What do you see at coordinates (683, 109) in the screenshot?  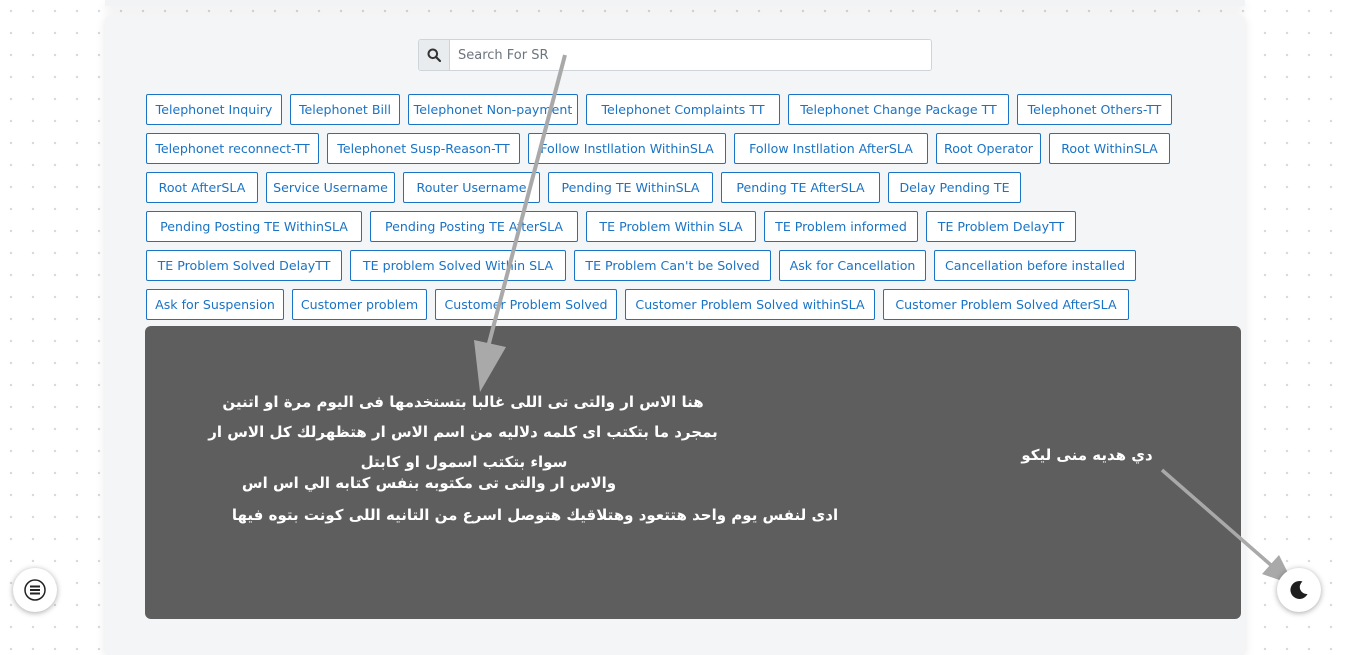 I see `sr-tag-button: Telephonet Complaints TT` at bounding box center [683, 109].